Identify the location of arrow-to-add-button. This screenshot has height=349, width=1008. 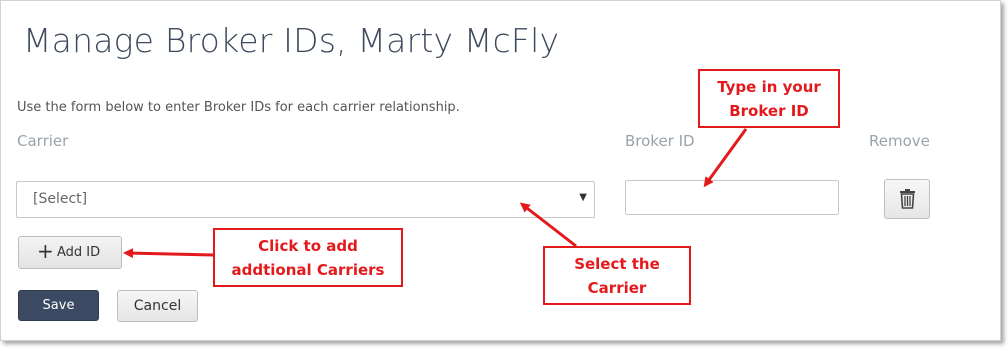
(168, 253).